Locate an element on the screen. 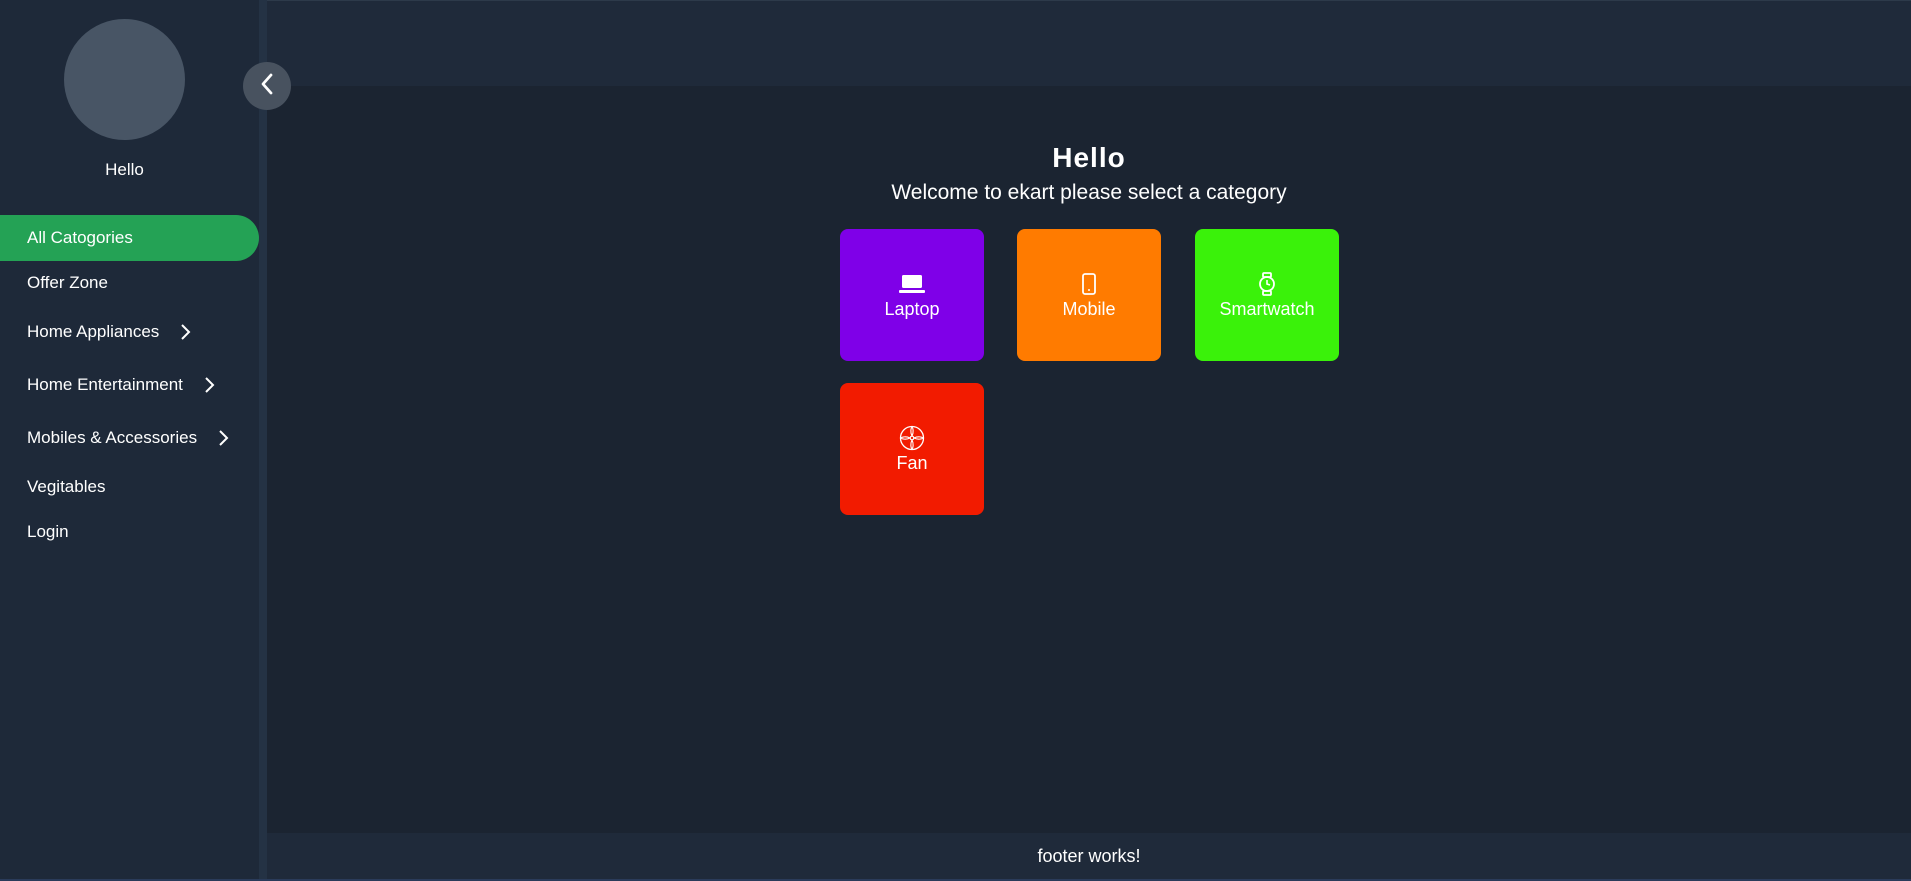  user-greeting: Hello is located at coordinates (124, 169).